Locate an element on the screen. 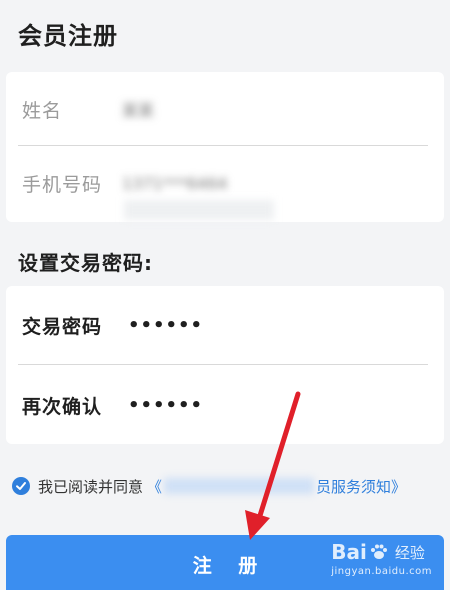  divider is located at coordinates (223, 364).